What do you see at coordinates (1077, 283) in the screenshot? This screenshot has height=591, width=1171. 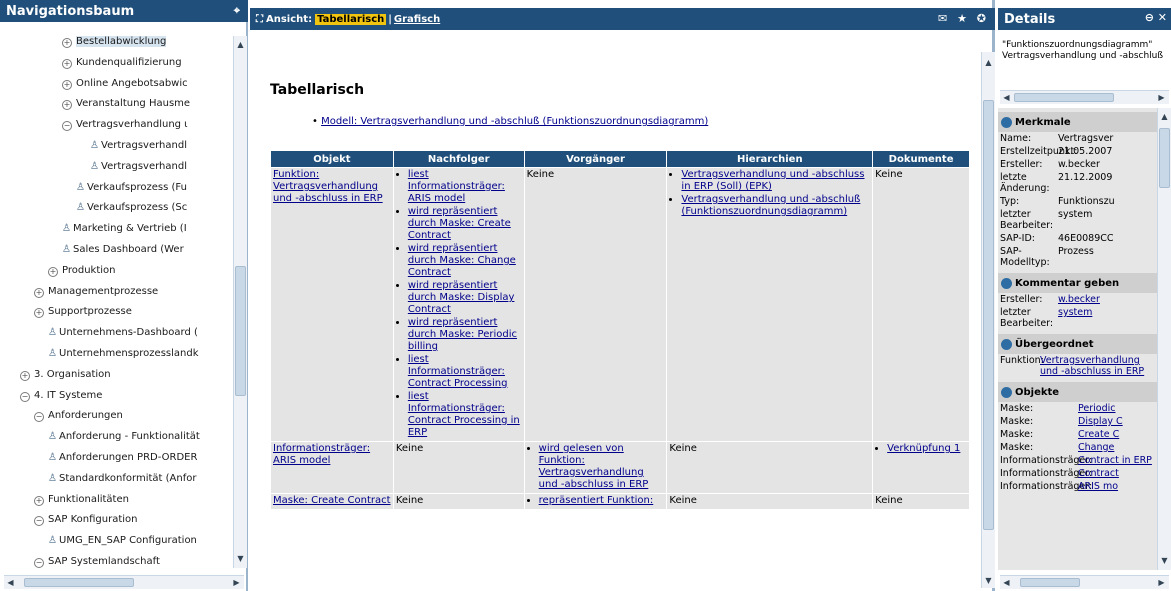 I see `kommentar-section-header: Kommentar geben` at bounding box center [1077, 283].